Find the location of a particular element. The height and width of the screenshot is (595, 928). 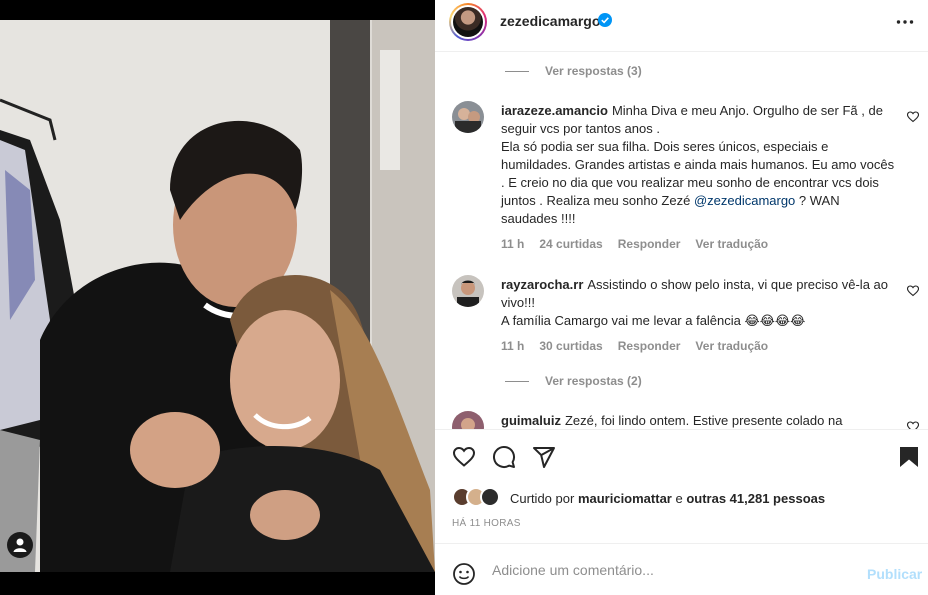

add-comment-bar: Publicar is located at coordinates (681, 570).